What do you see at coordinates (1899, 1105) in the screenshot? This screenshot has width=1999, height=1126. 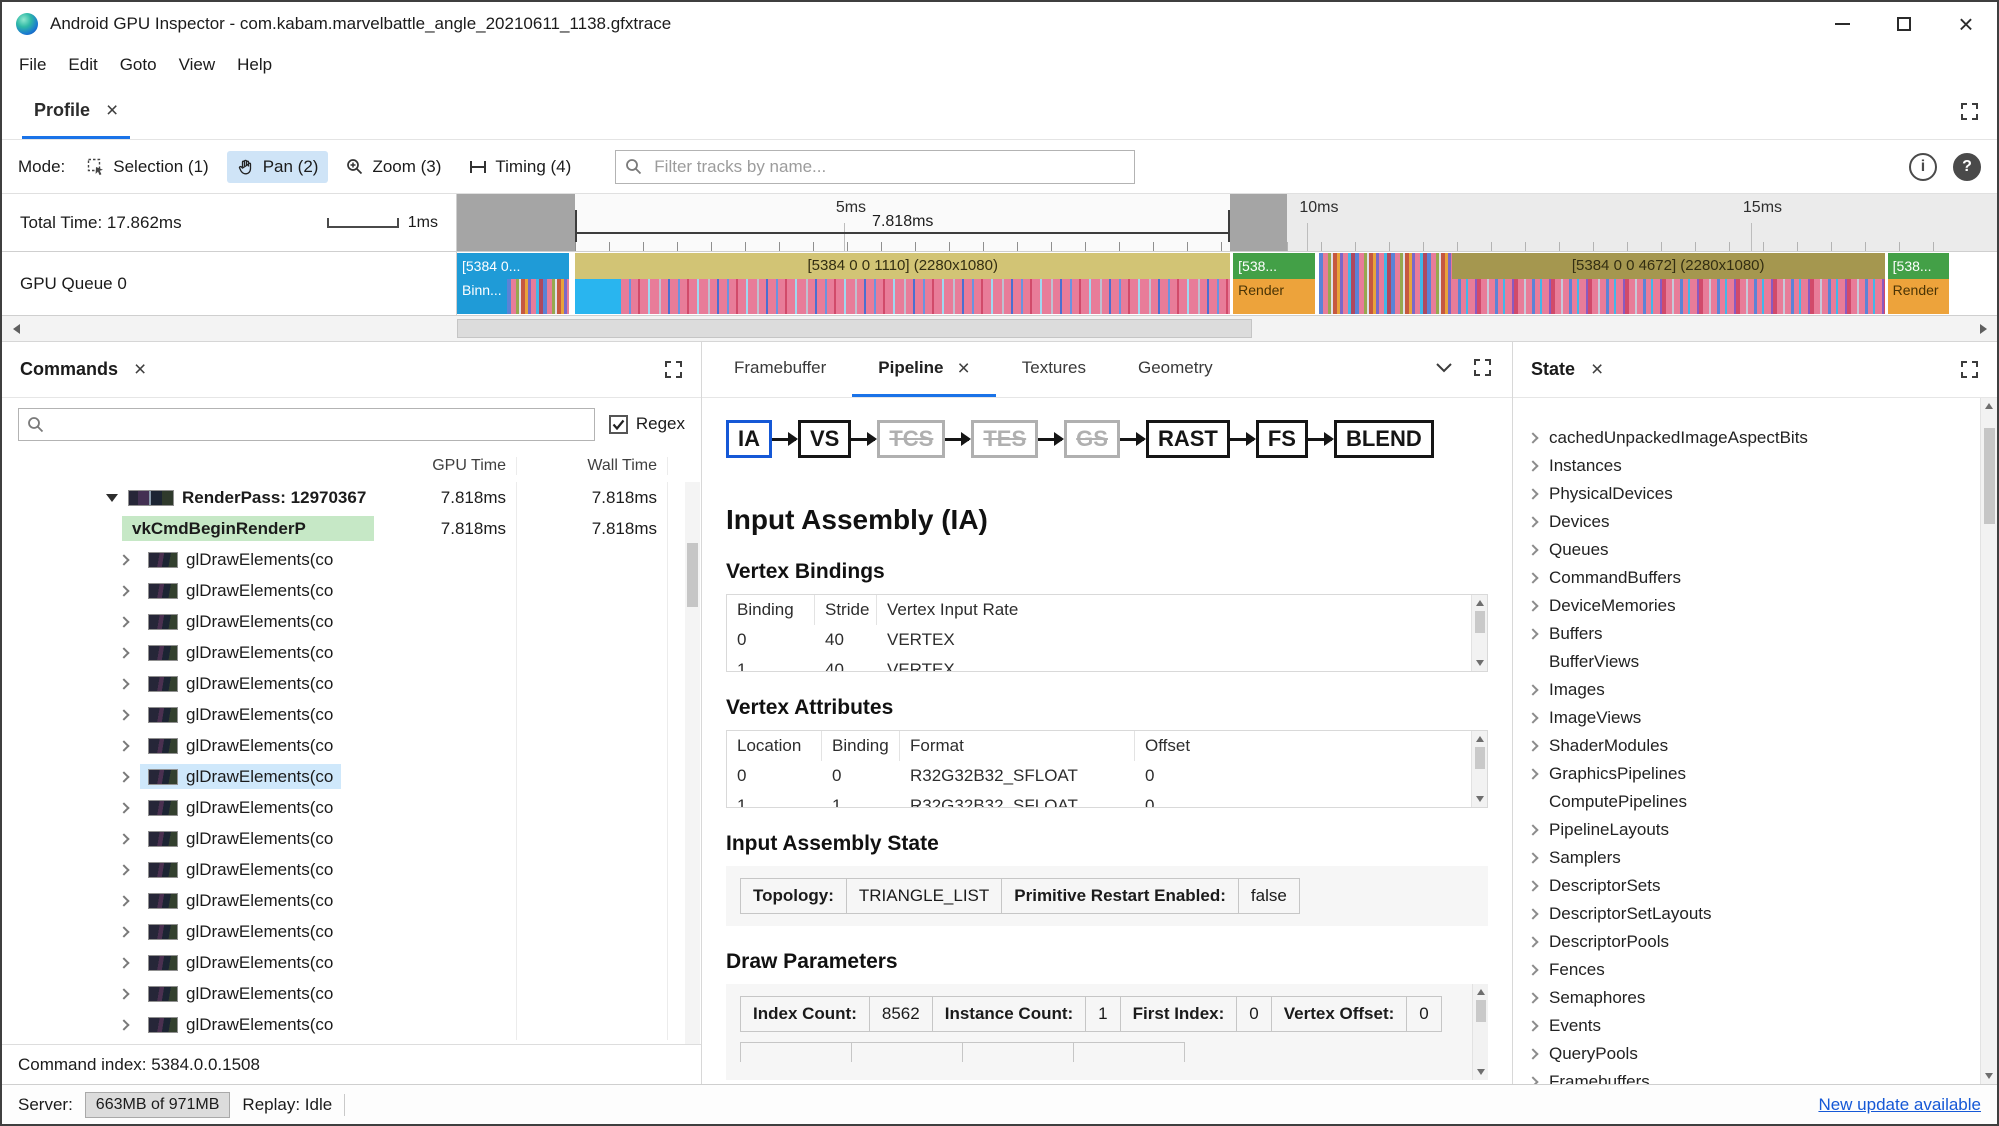 I see `update-available-link: New update available` at bounding box center [1899, 1105].